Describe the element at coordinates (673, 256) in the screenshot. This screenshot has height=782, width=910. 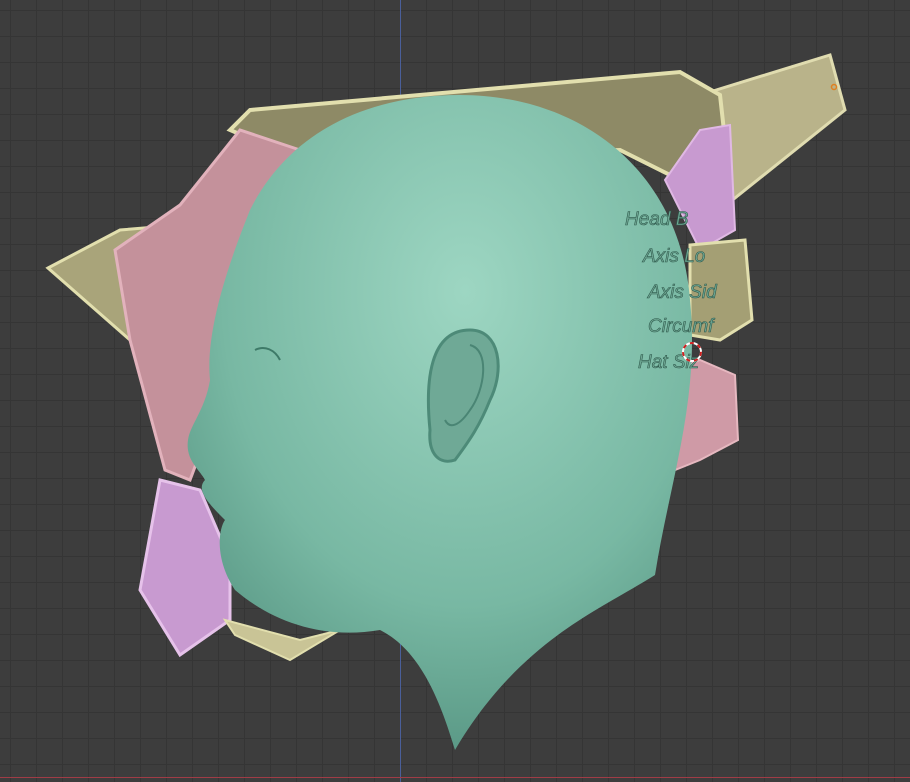
I see `label-axis-long: Axis Lo` at that location.